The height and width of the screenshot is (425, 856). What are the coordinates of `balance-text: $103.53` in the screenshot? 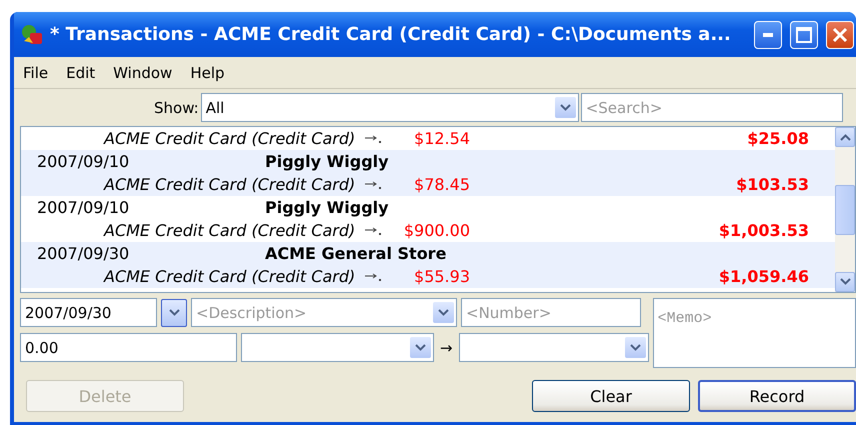 It's located at (772, 184).